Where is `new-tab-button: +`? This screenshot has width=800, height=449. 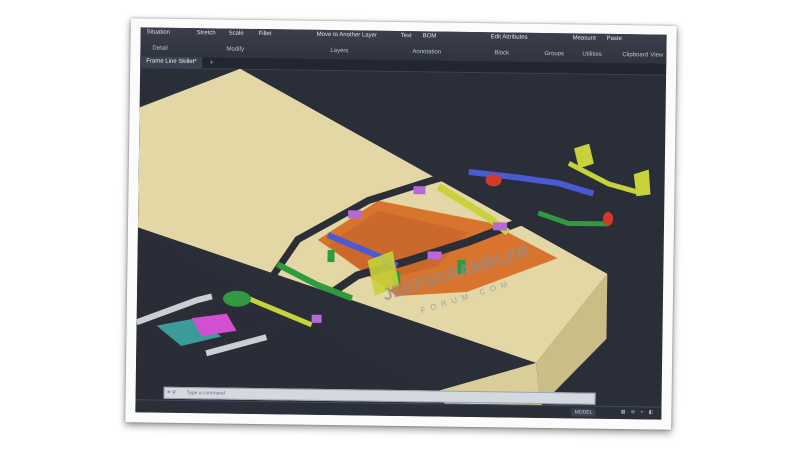 new-tab-button: + is located at coordinates (211, 62).